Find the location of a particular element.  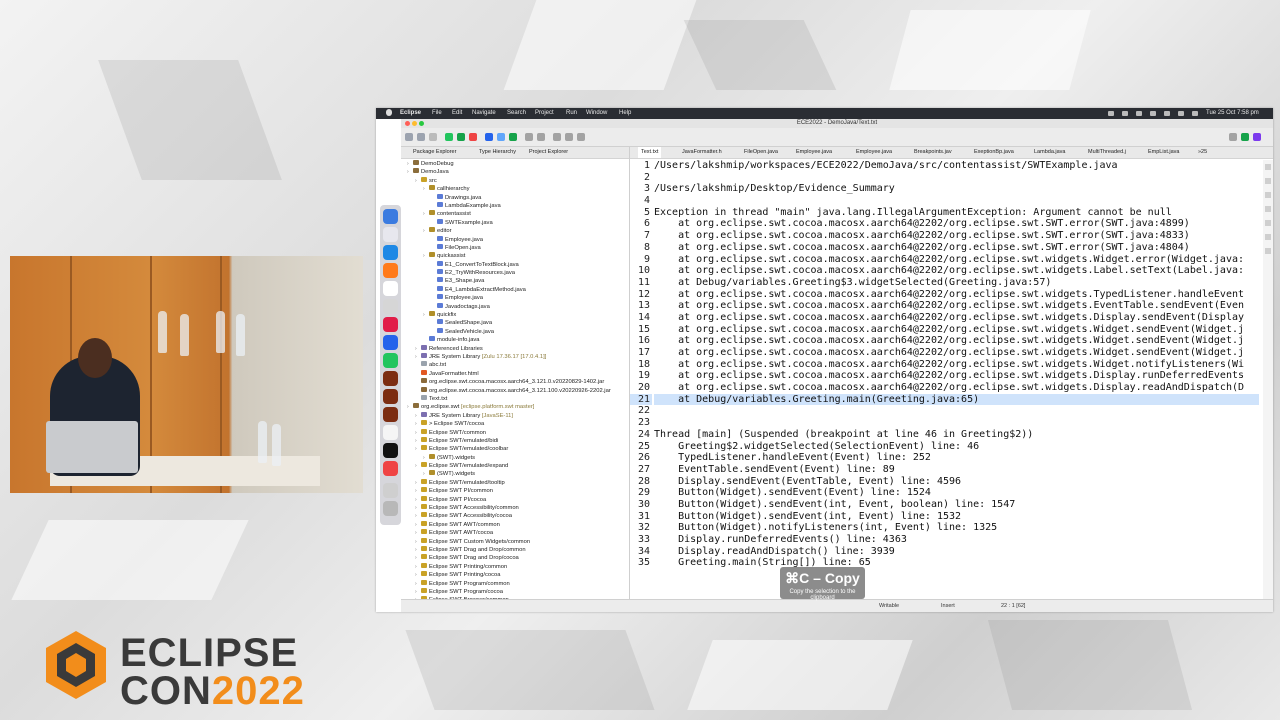

wifi-icon is located at coordinates (1167, 113).